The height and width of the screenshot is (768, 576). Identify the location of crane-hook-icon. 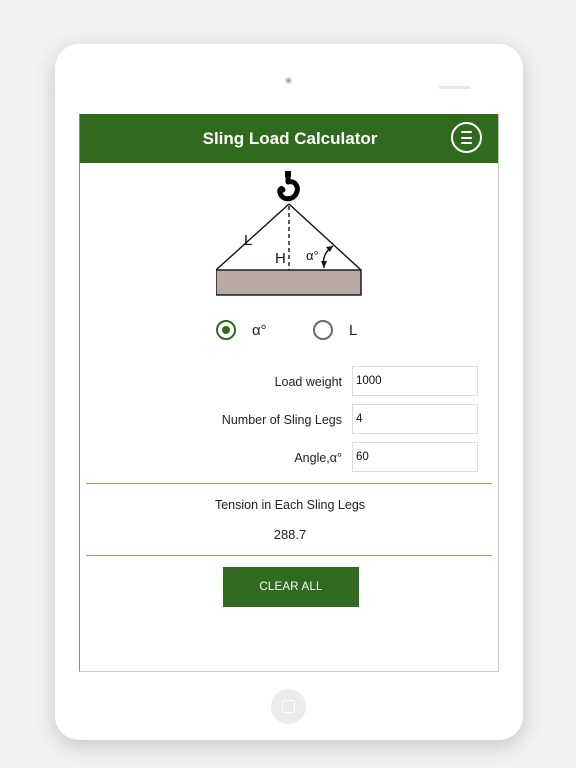
(288, 186).